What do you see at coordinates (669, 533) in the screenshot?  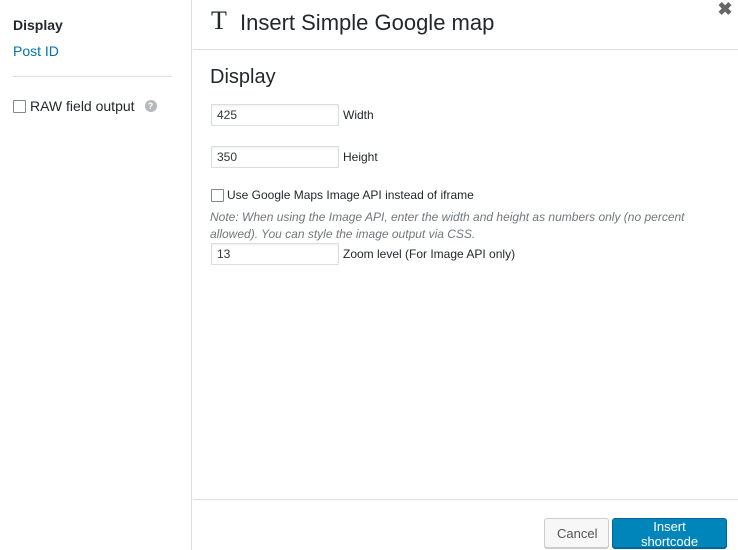 I see `insert-shortcode-button: Insert shortcode` at bounding box center [669, 533].